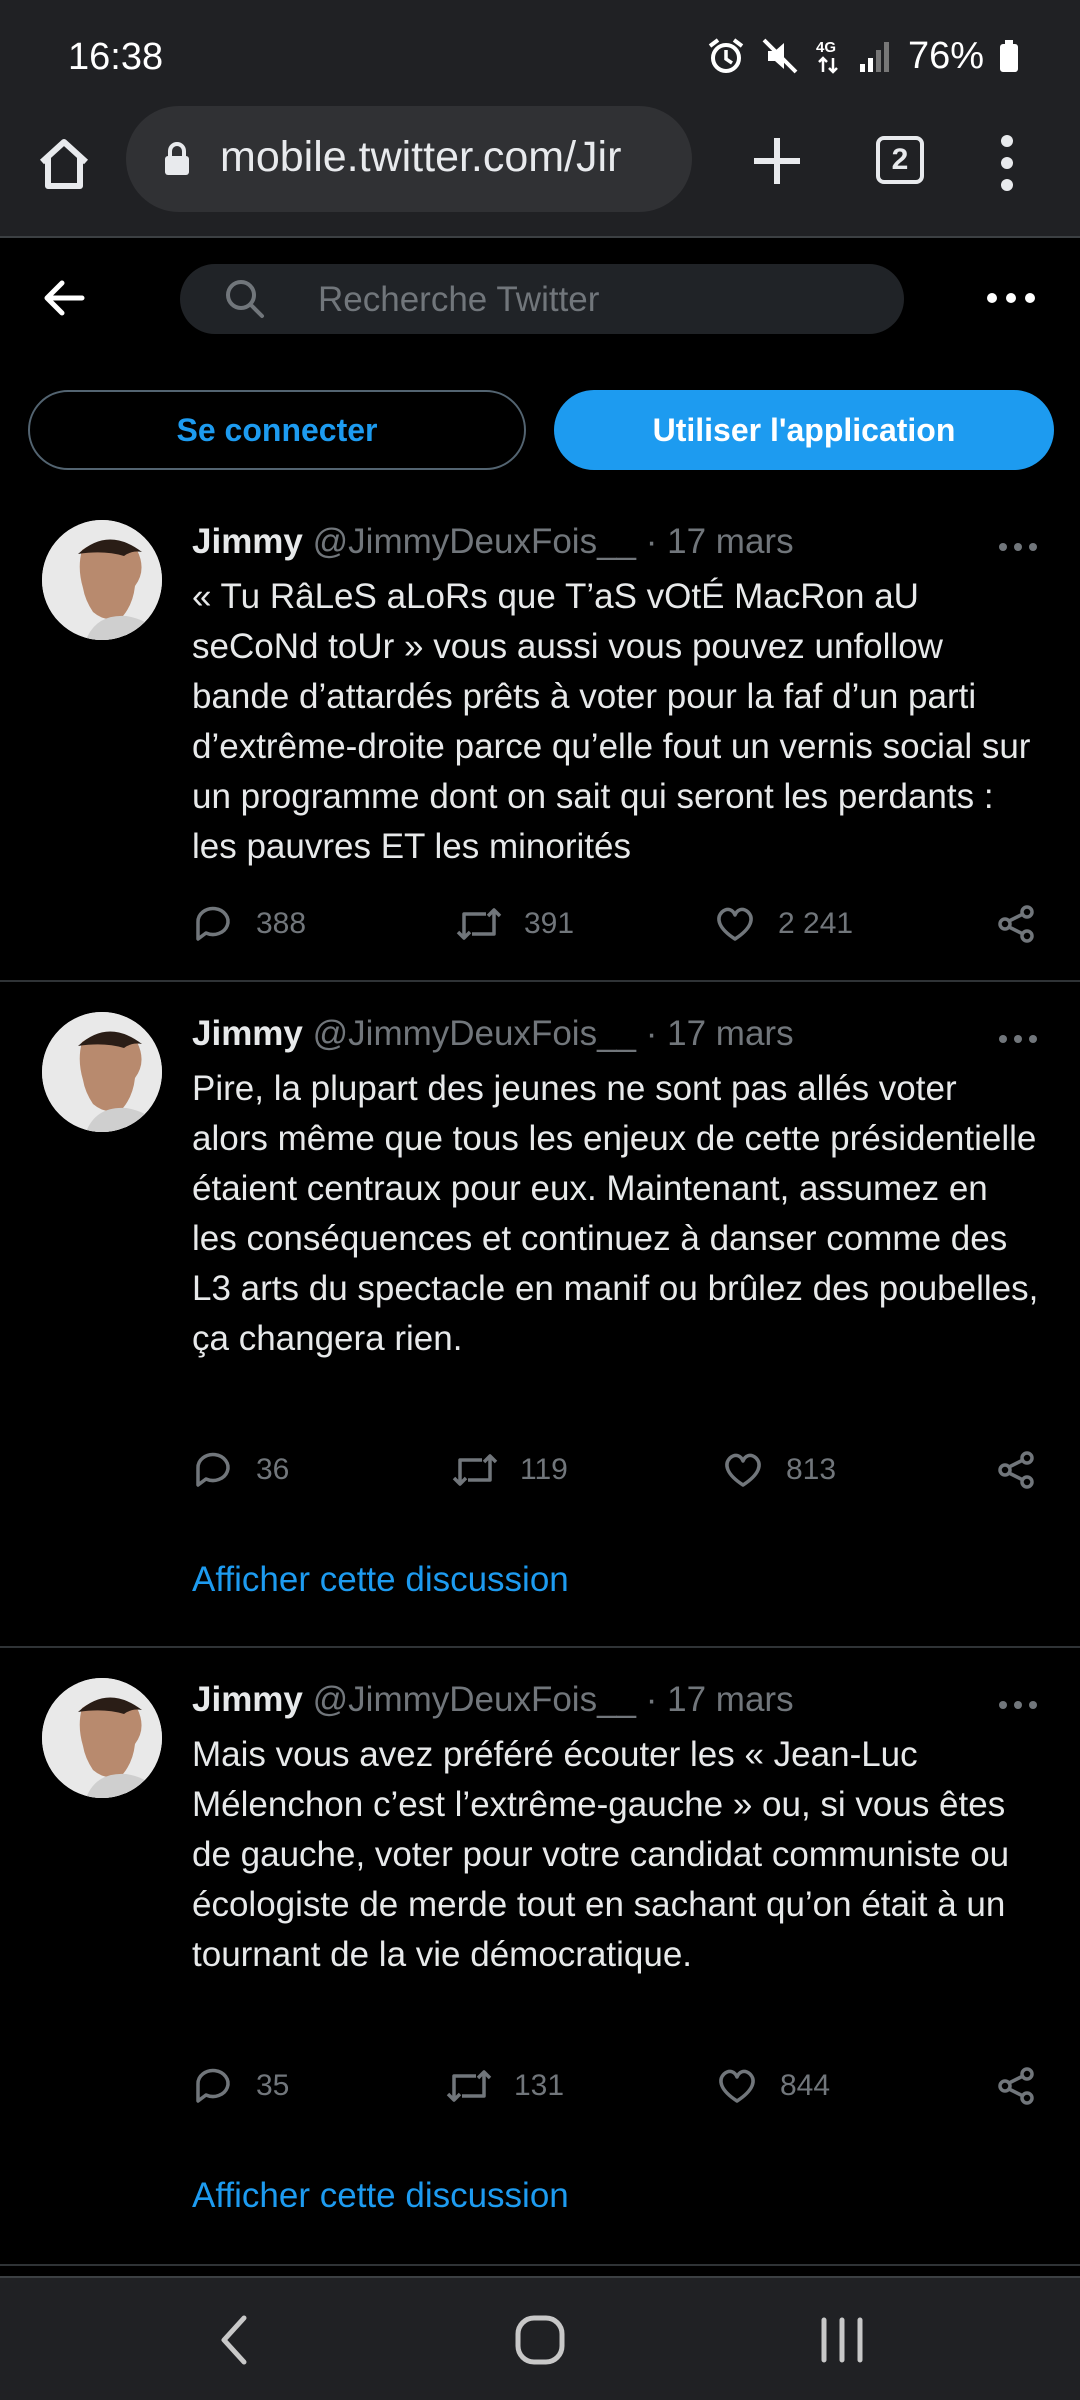 The width and height of the screenshot is (1080, 2400). I want to click on retweet-button: 391, so click(515, 924).